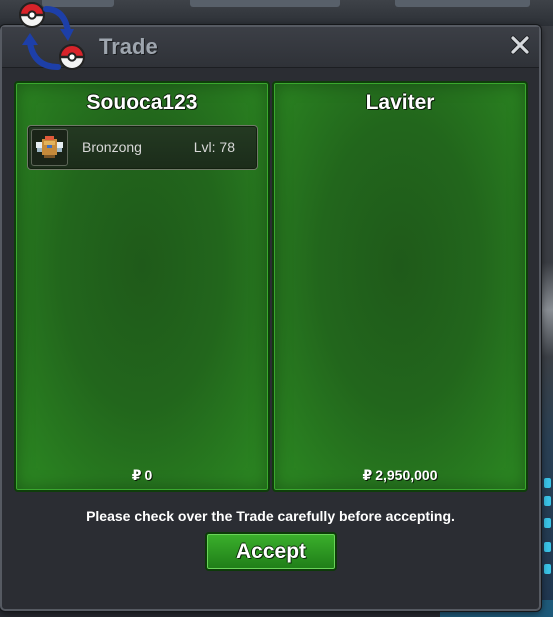 This screenshot has width=553, height=617. What do you see at coordinates (271, 551) in the screenshot?
I see `accept-button: Accept` at bounding box center [271, 551].